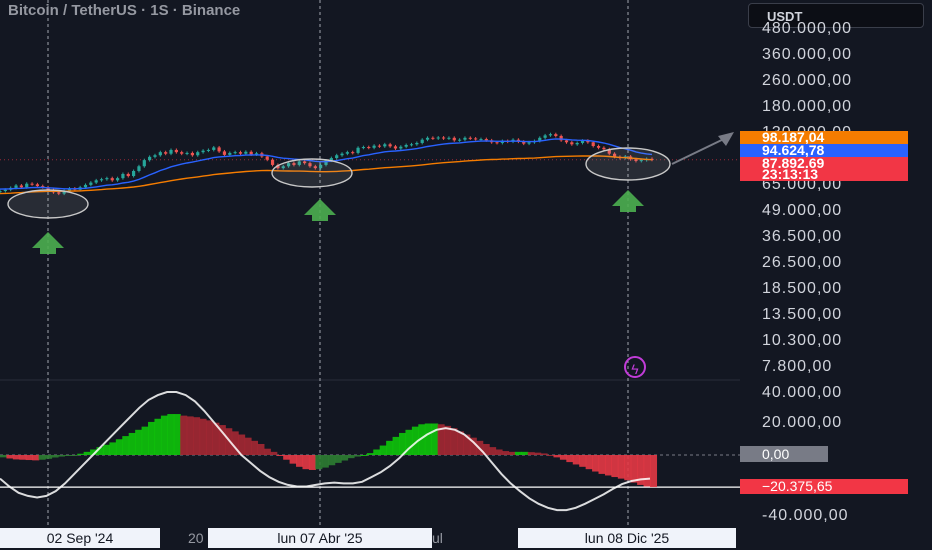 This screenshot has height=550, width=932. I want to click on price-axis-tick: 13.500,00, so click(802, 314).